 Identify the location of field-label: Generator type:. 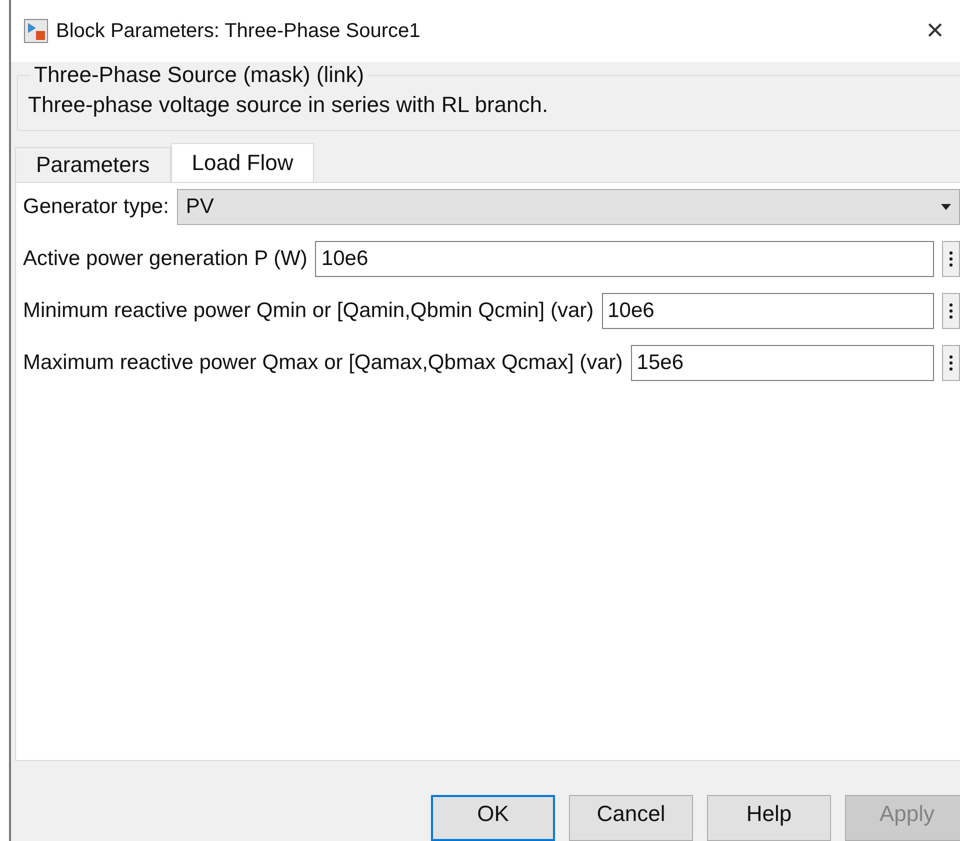
(96, 207).